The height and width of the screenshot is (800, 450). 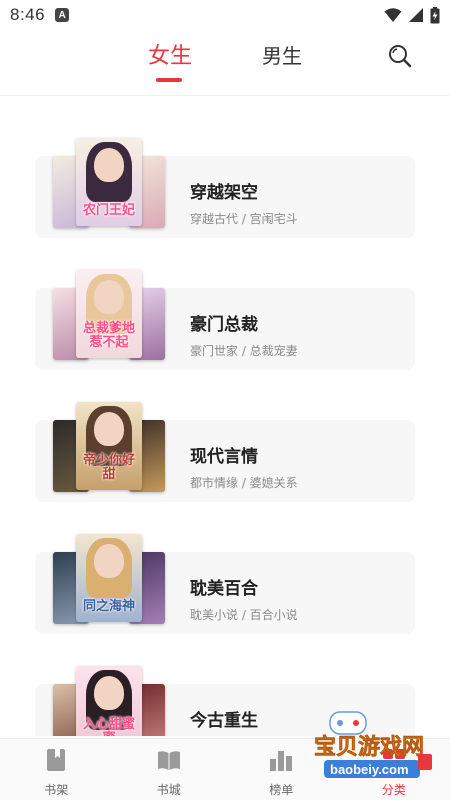 I want to click on nav-label: 书城, so click(x=168, y=790).